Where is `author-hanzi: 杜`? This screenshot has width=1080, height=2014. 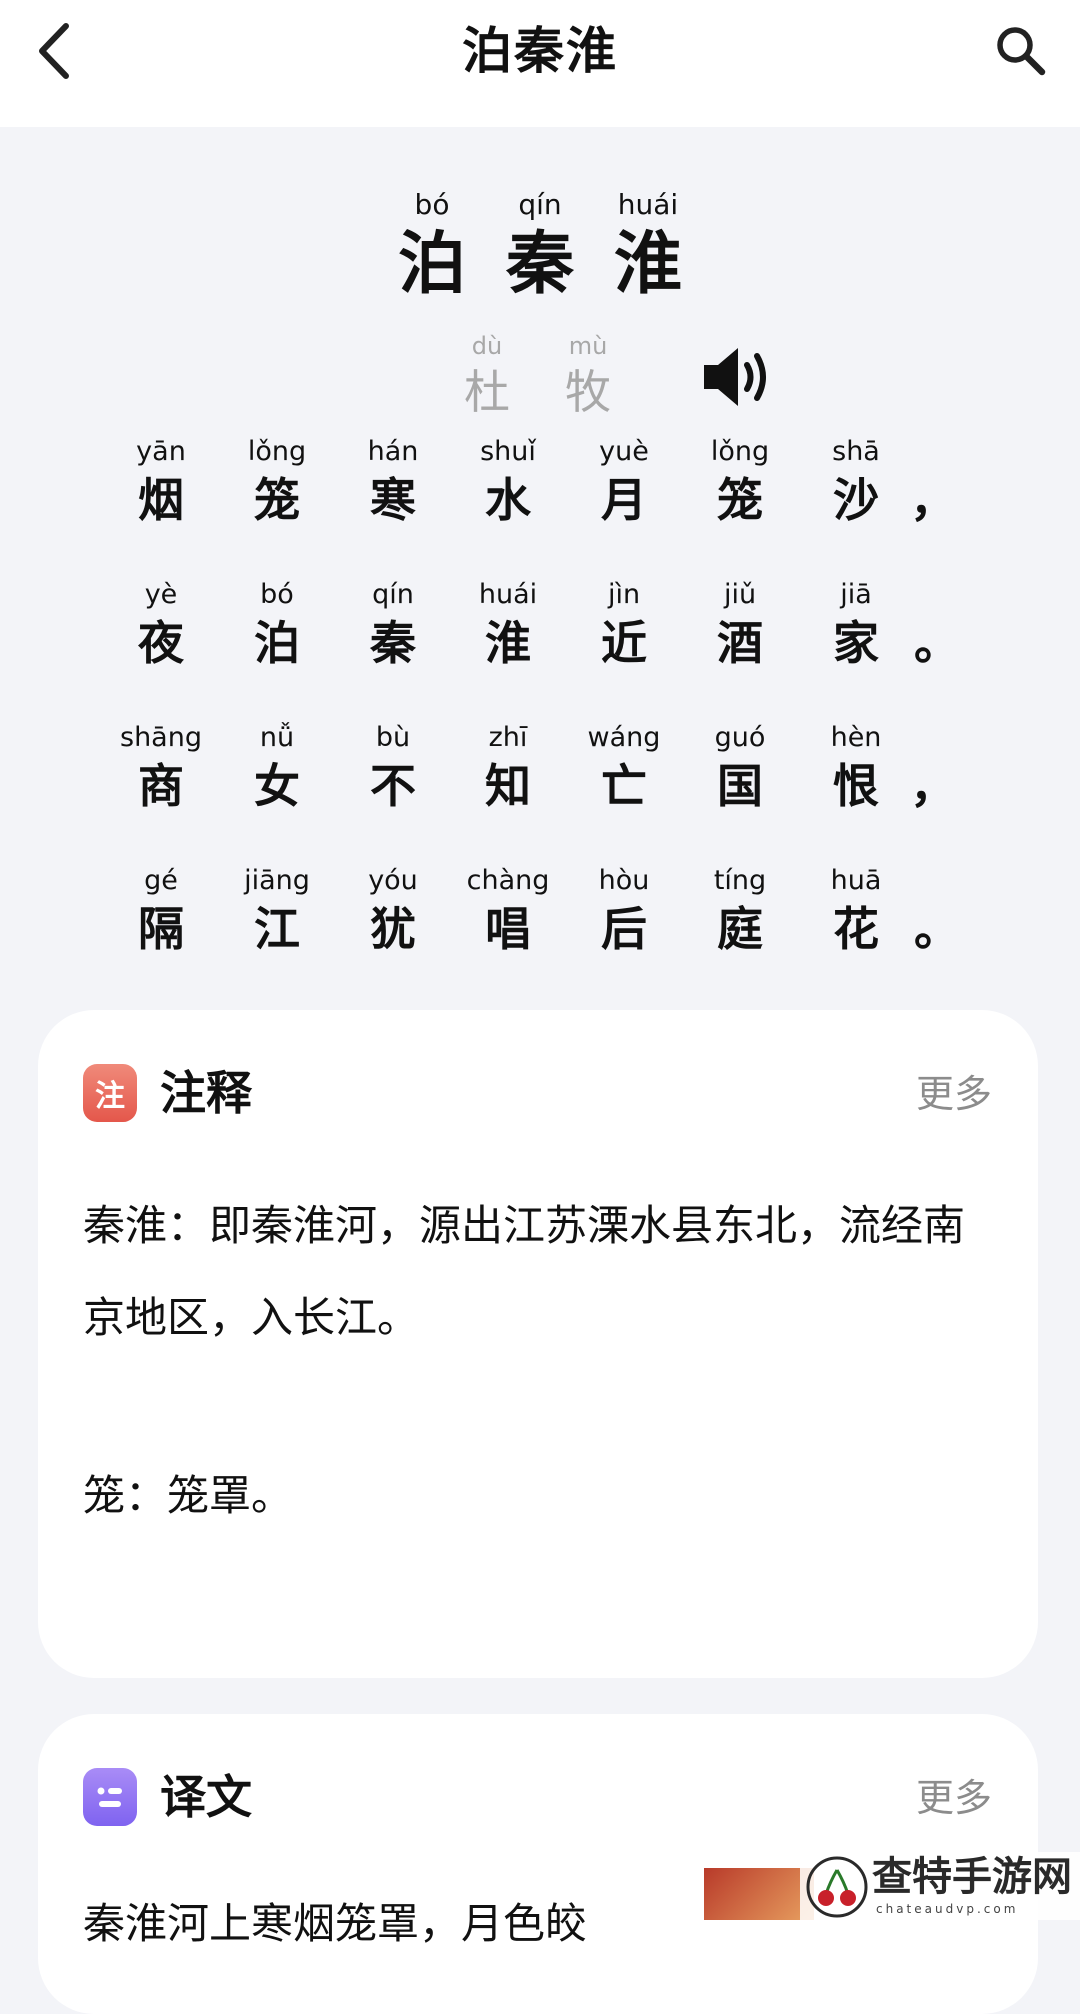 author-hanzi: 杜 is located at coordinates (487, 392).